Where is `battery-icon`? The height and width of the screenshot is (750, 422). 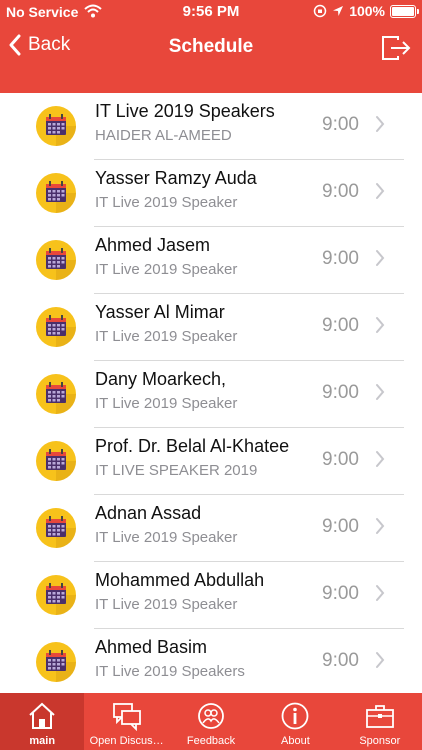 battery-icon is located at coordinates (404, 11).